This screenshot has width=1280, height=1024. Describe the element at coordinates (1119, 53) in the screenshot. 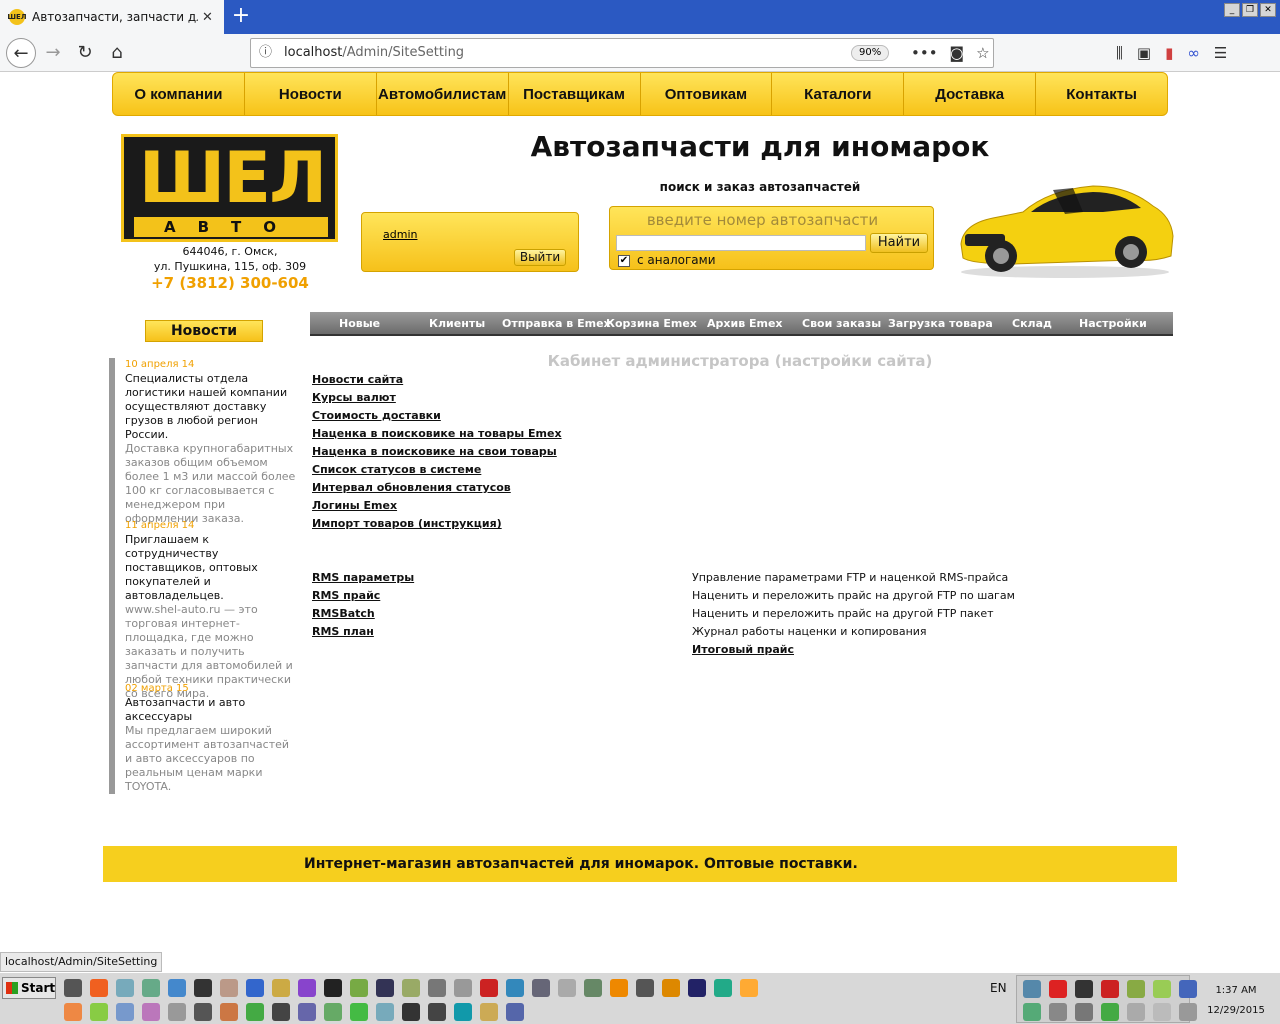

I see `library-icon: ⫼` at that location.